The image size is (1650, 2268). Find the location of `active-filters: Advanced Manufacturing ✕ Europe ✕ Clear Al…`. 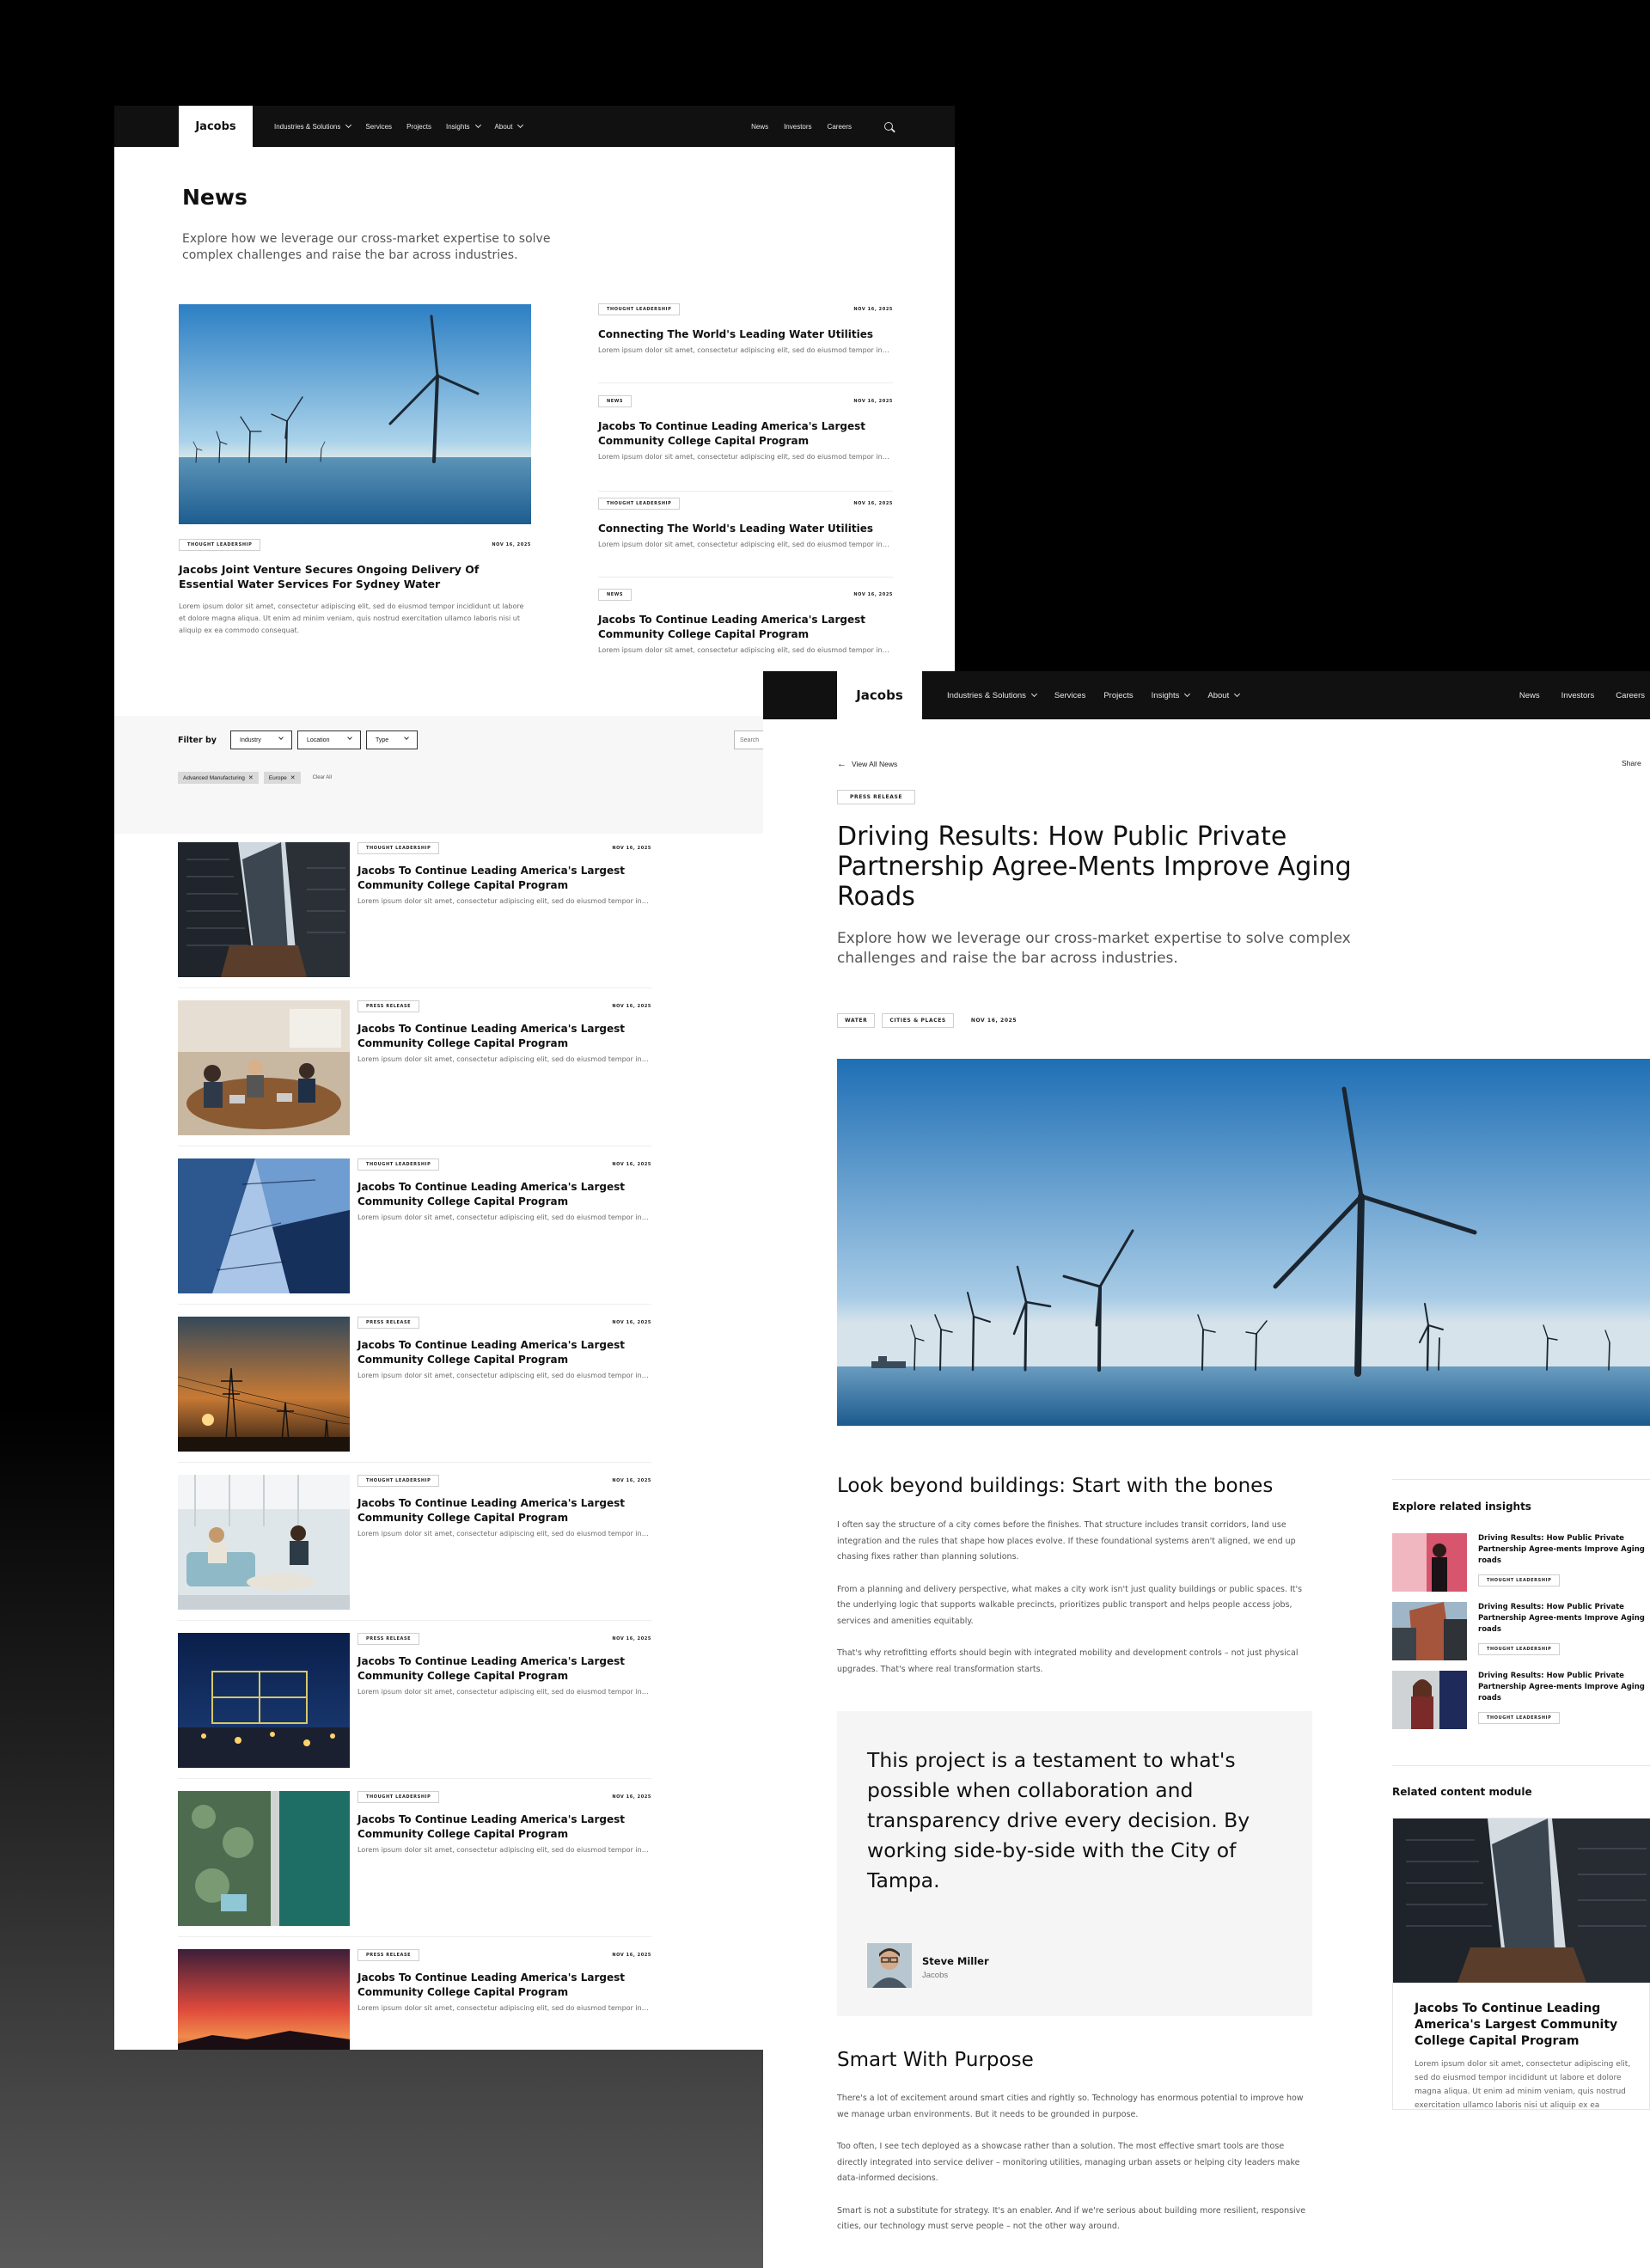

active-filters: Advanced Manufacturing ✕ Europe ✕ Clear Al… is located at coordinates (255, 778).